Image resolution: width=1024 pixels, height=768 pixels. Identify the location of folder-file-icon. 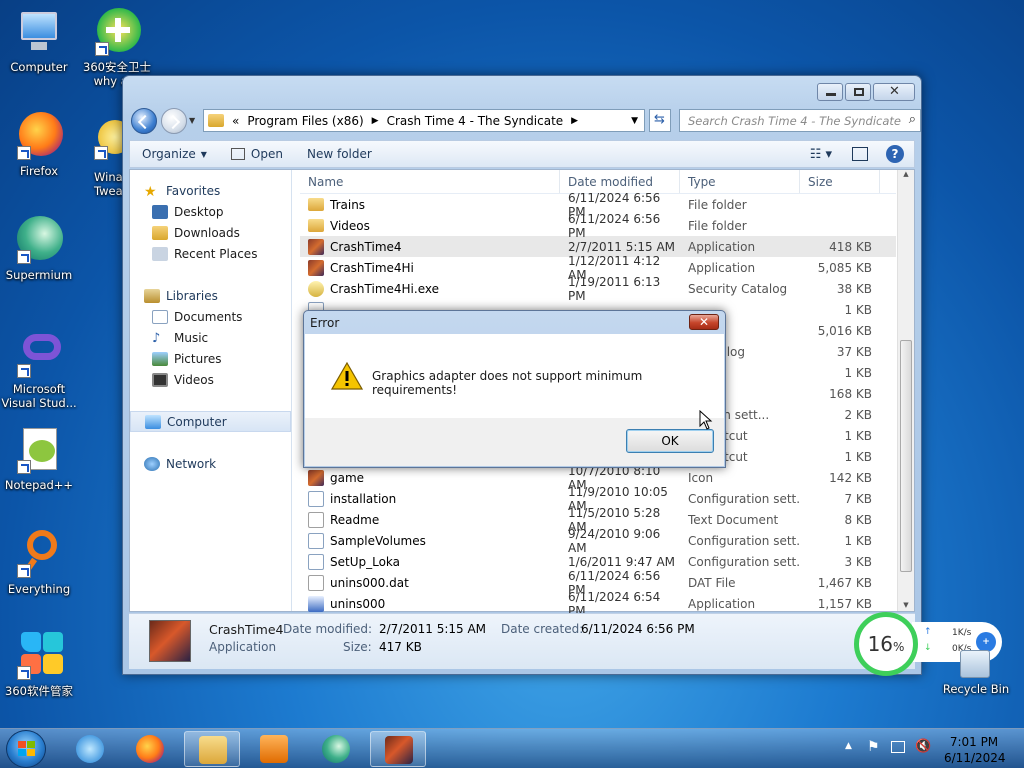
(316, 204).